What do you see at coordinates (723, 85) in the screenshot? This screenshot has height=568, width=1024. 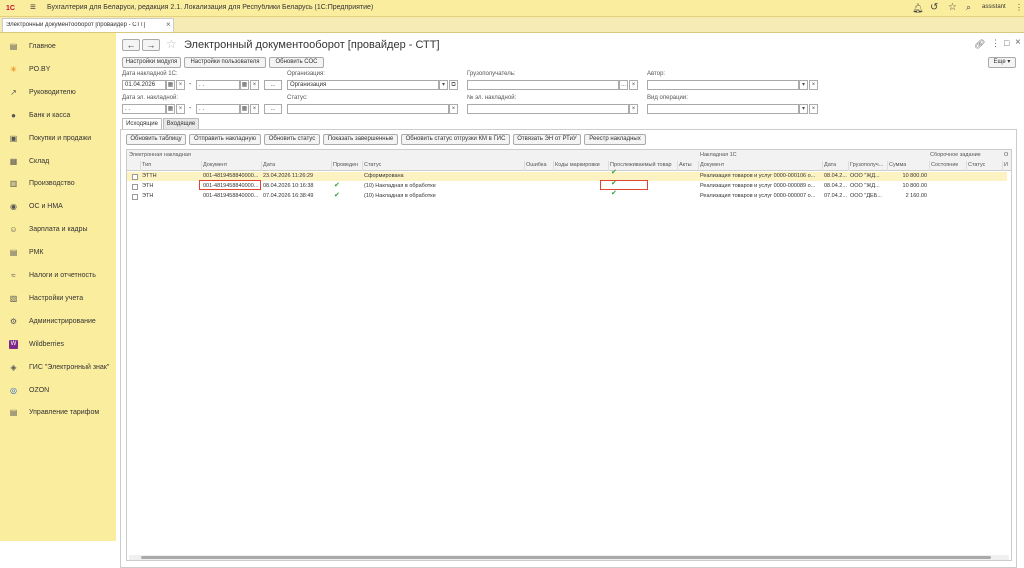 I see `author-field` at bounding box center [723, 85].